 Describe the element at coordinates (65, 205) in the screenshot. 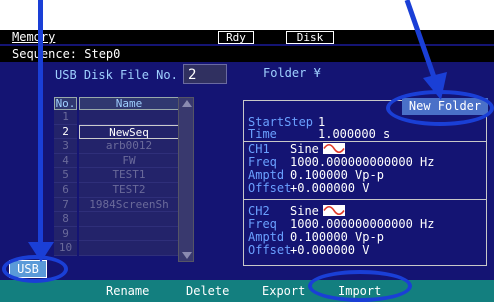

I see `item-no: 7` at that location.